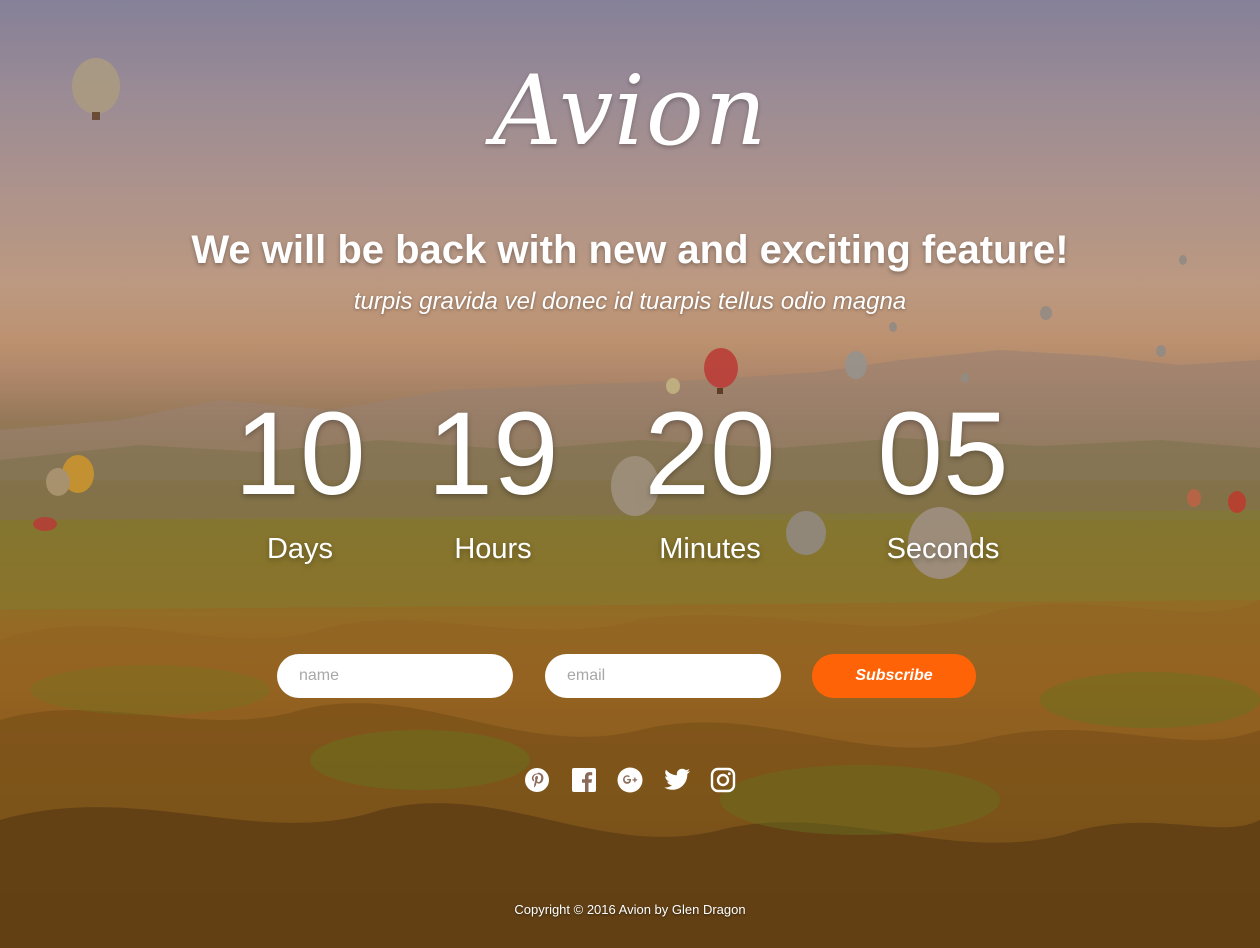 This screenshot has height=948, width=1260. What do you see at coordinates (710, 454) in the screenshot?
I see `countdown-minutes-value: 20` at bounding box center [710, 454].